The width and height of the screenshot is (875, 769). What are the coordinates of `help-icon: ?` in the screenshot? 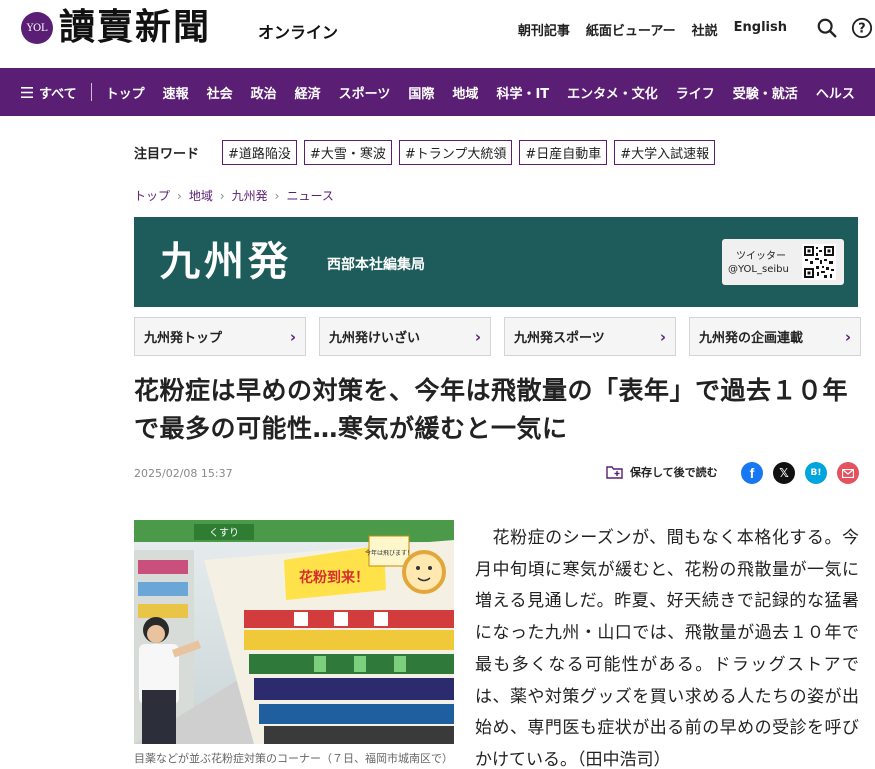 It's located at (862, 28).